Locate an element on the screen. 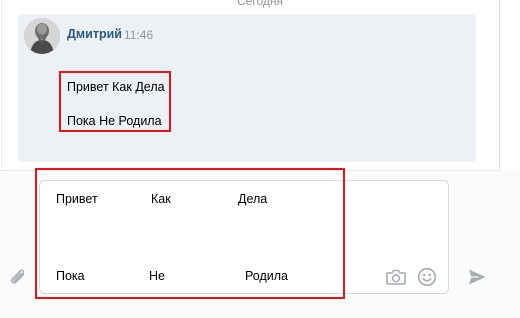  avatar is located at coordinates (42, 36).